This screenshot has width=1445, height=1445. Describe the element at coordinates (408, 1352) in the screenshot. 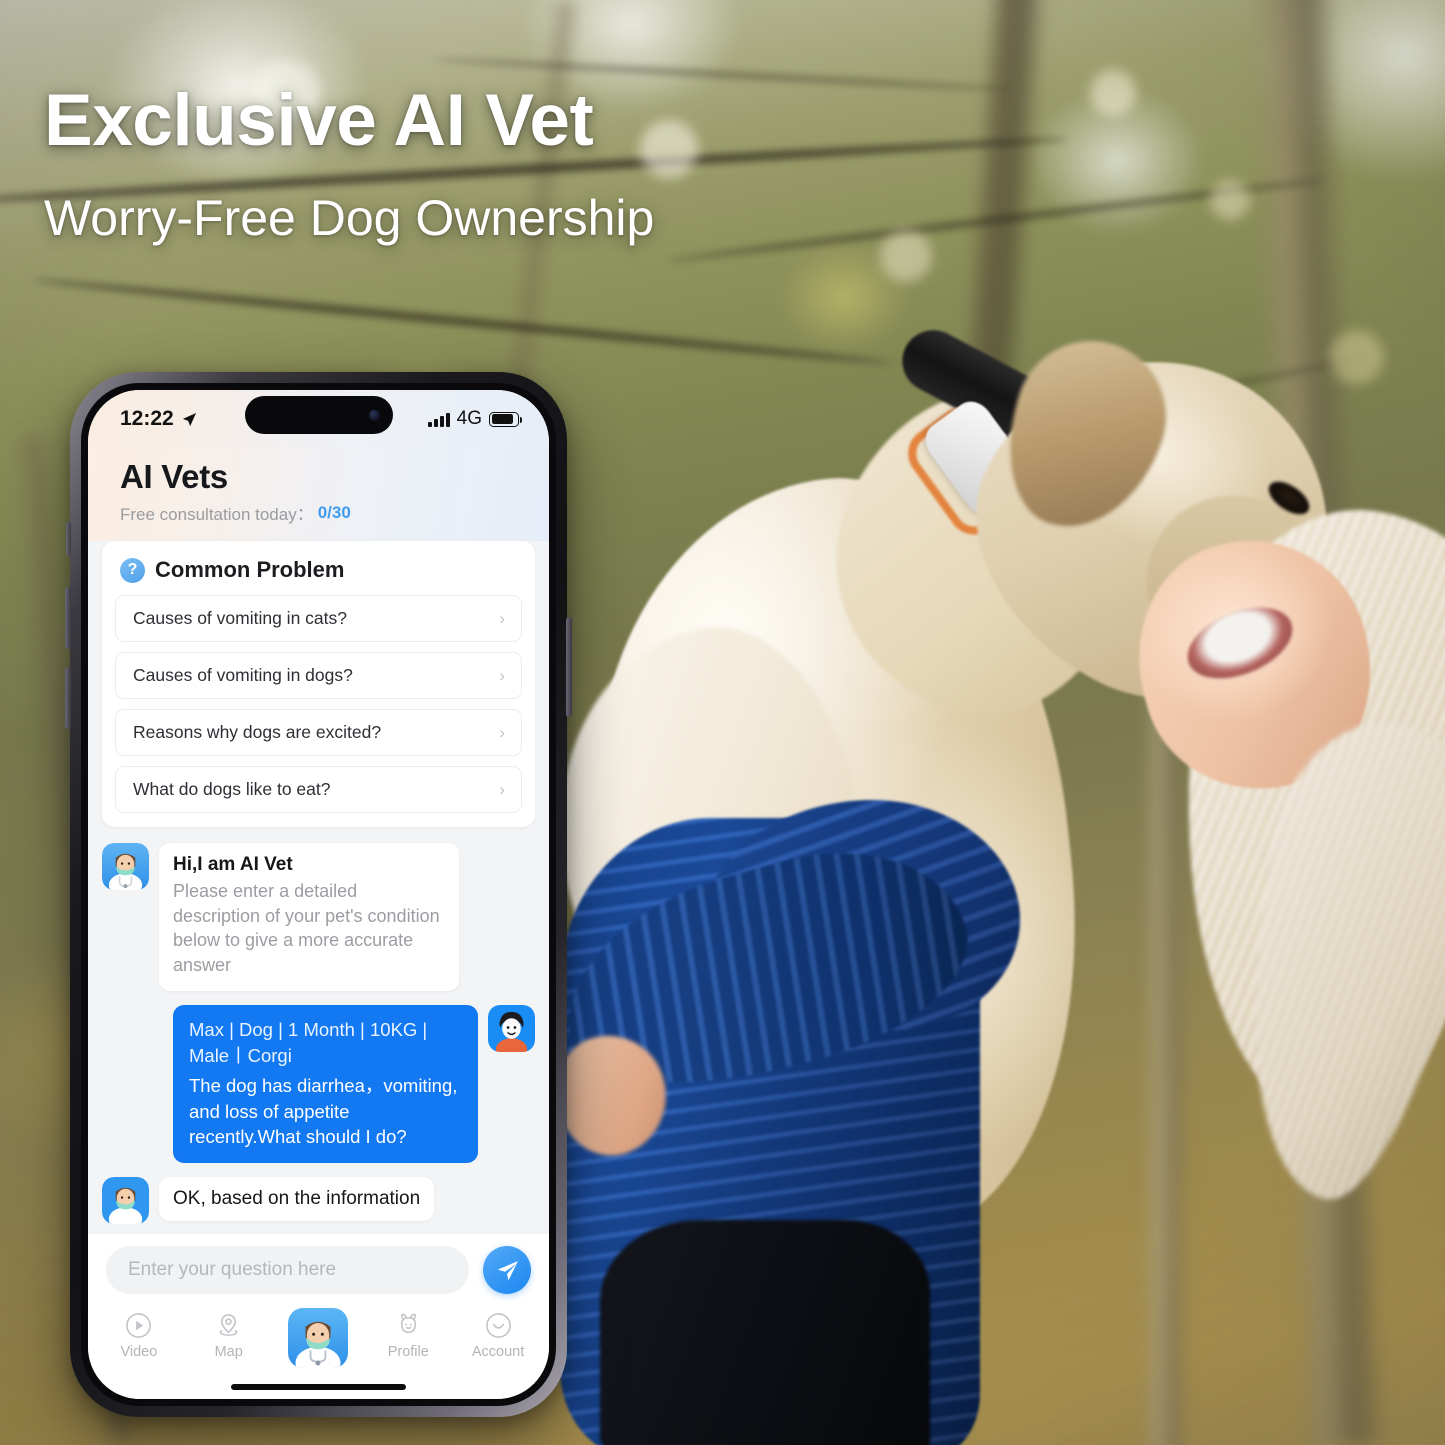

I see `tab-label: Profile` at that location.